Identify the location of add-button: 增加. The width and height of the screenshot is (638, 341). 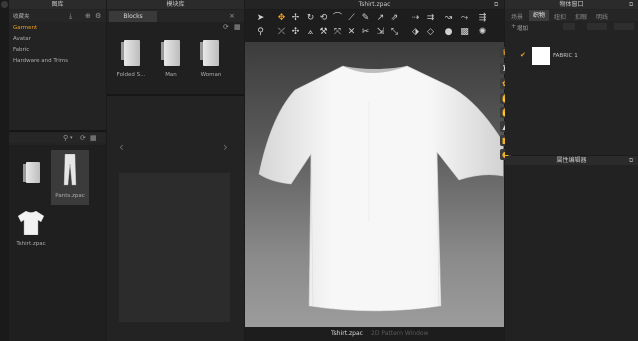
(522, 28).